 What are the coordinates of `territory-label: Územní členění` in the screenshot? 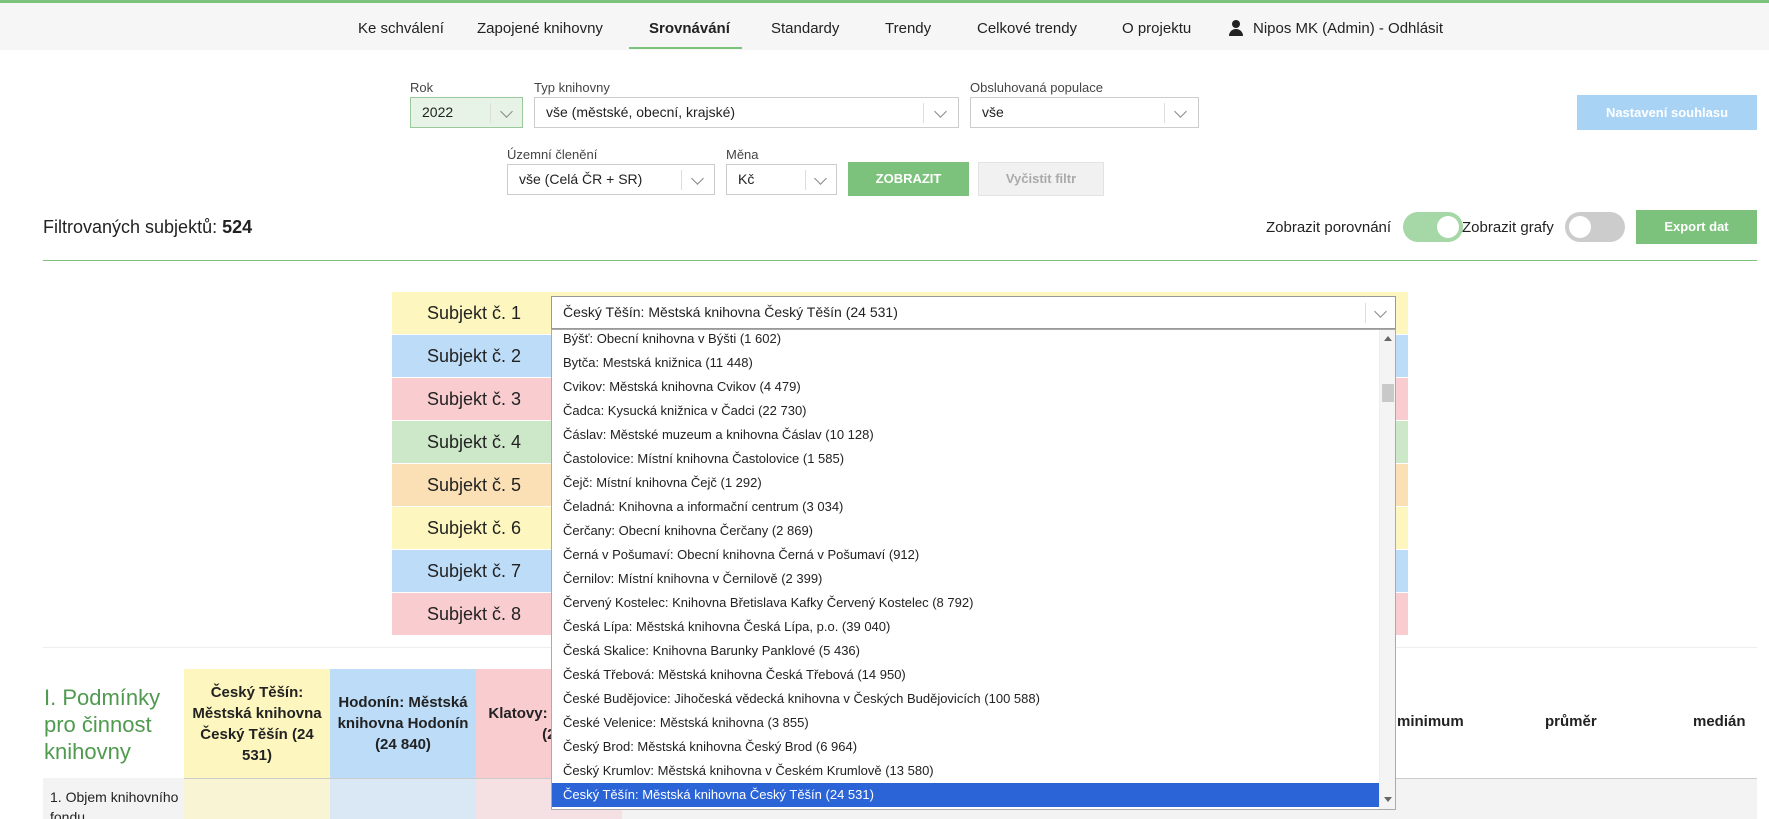 It's located at (552, 154).